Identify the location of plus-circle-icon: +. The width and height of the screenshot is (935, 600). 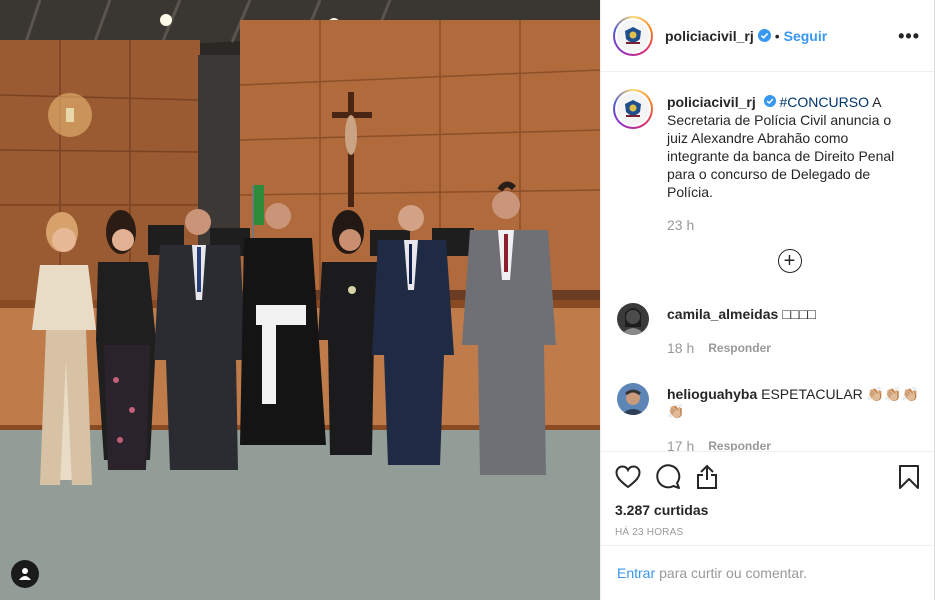
(789, 261).